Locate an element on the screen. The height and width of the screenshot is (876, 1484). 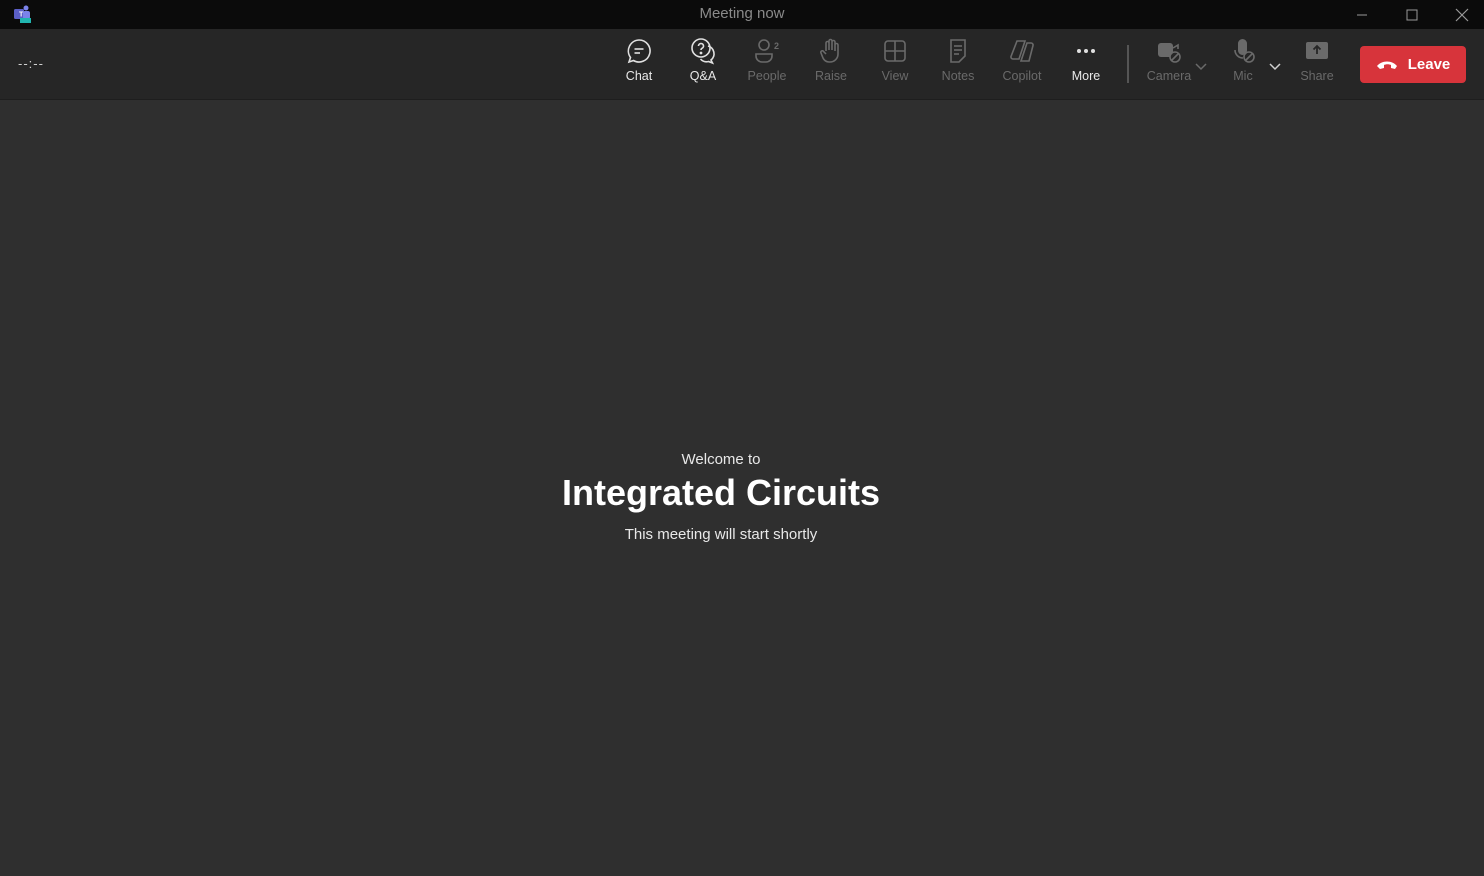
meeting-name: Integrated Circuits is located at coordinates (721, 492).